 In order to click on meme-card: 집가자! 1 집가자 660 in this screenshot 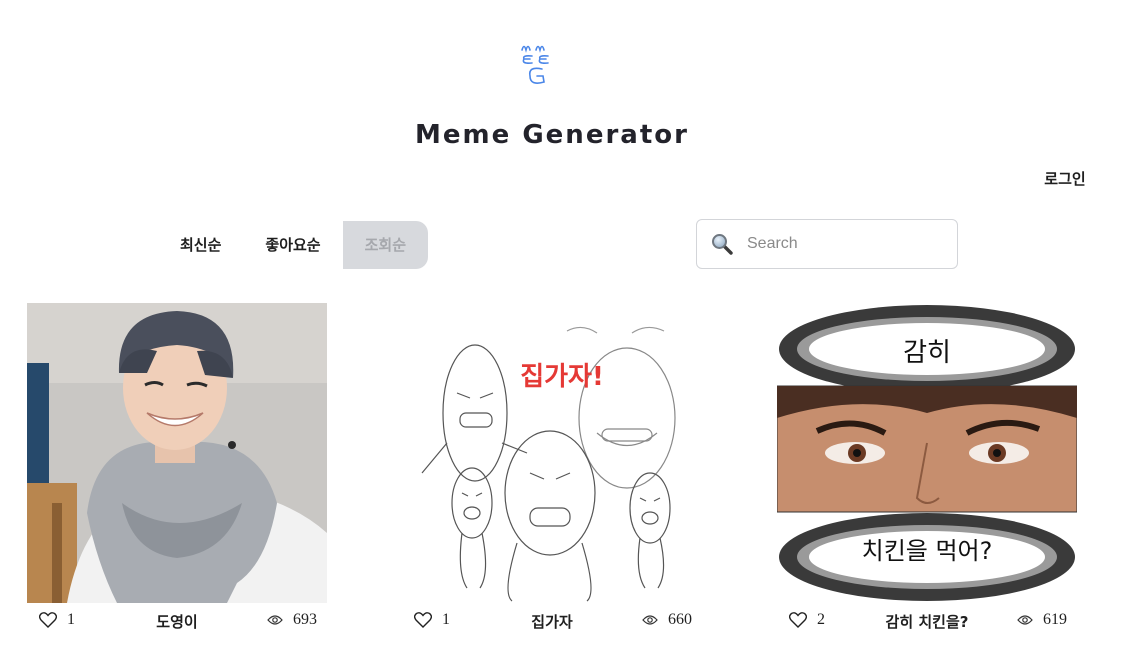, I will do `click(552, 472)`.